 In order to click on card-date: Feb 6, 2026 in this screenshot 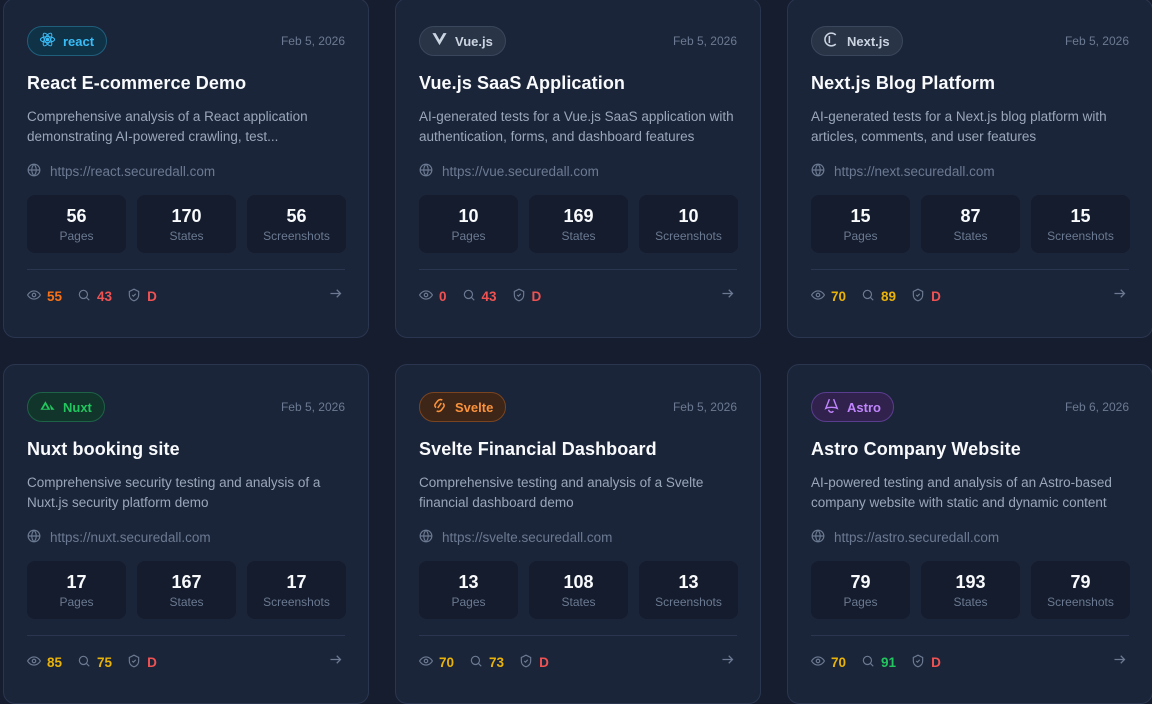, I will do `click(1096, 407)`.